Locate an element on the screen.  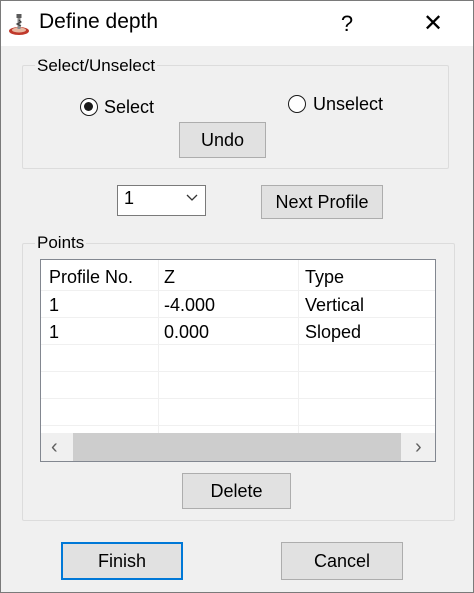
column-header-type: Type is located at coordinates (324, 277).